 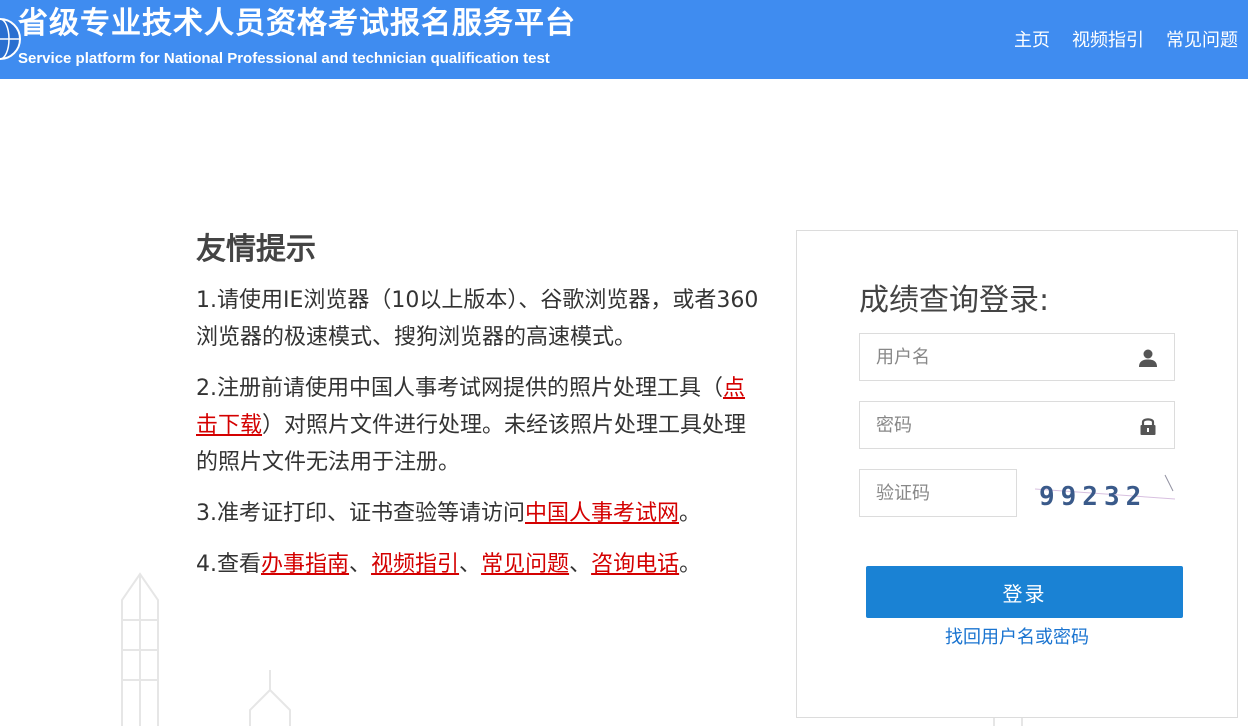 What do you see at coordinates (471, 444) in the screenshot?
I see `tip-text: ）对照片文件进行处理。未经该照片处理工具处理的照片文件无法用于注册。` at bounding box center [471, 444].